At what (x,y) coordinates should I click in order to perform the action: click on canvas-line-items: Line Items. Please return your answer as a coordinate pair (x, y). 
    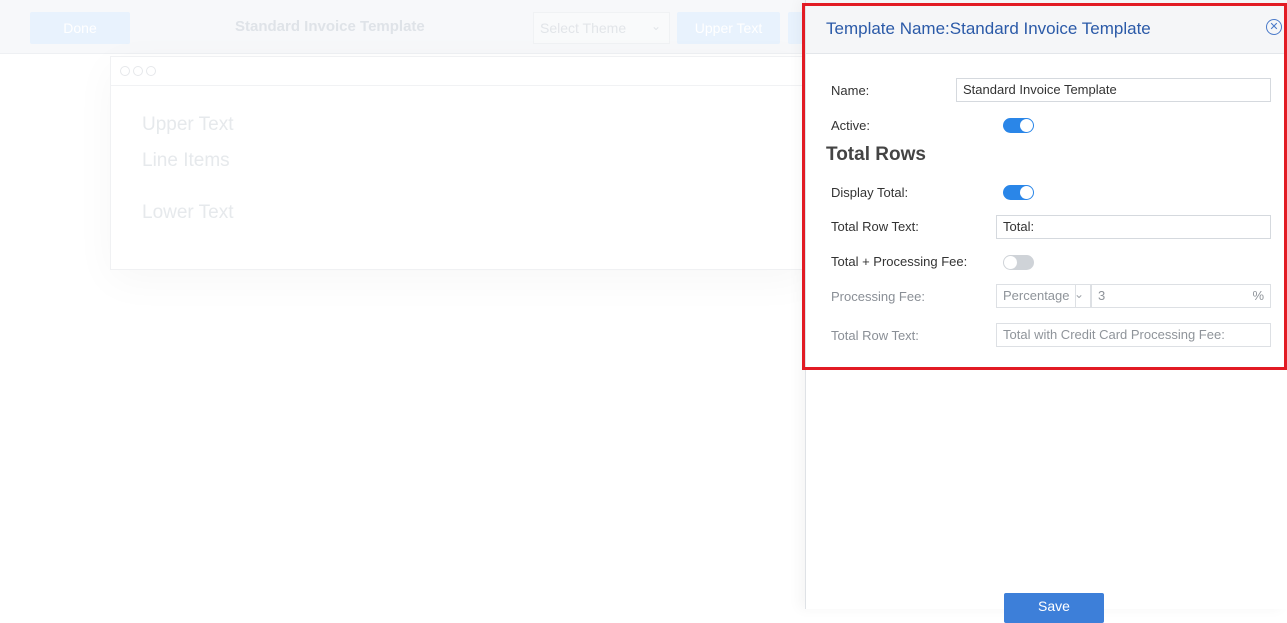
    Looking at the image, I should click on (186, 161).